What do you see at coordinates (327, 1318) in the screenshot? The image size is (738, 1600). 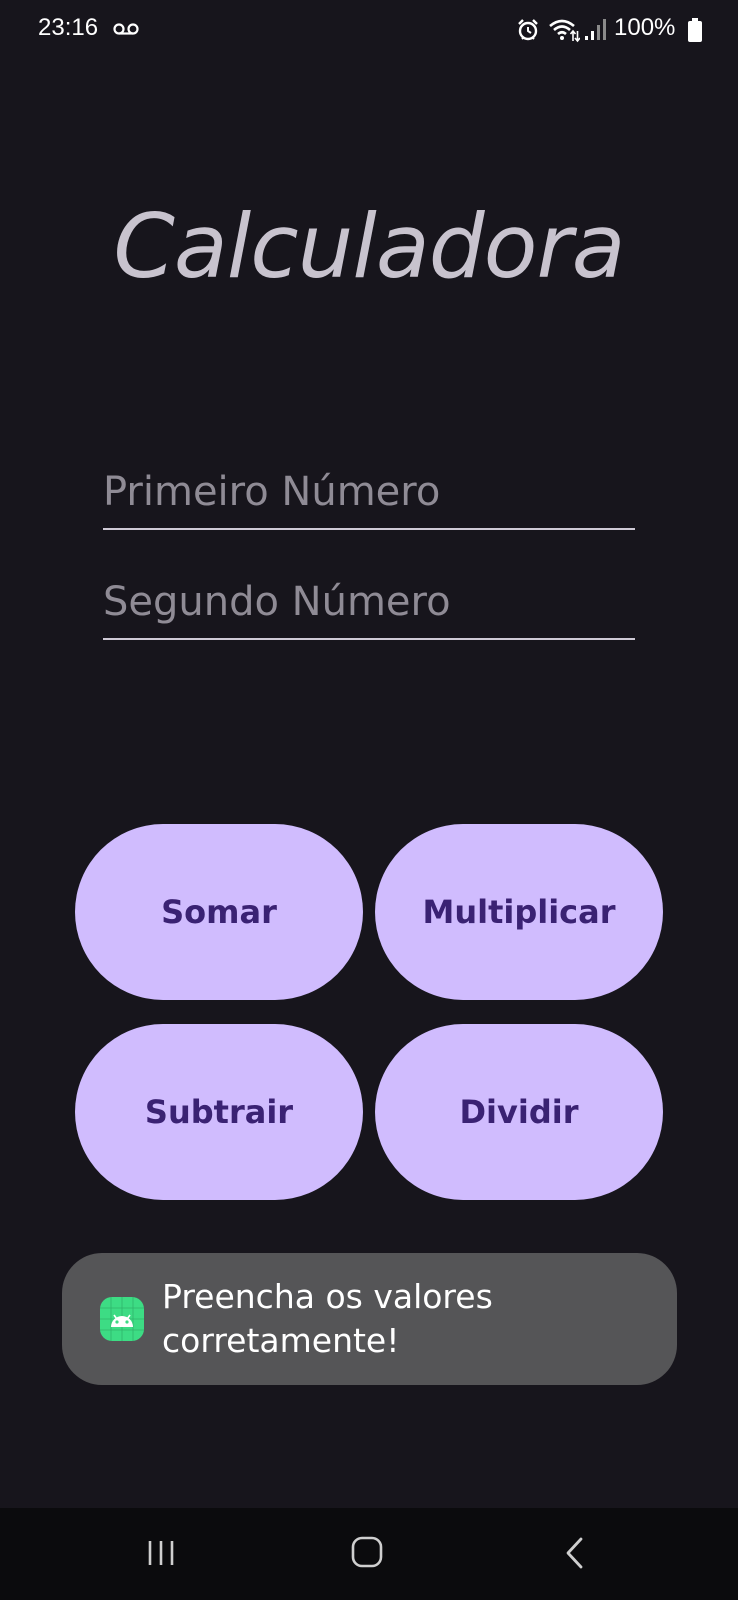 I see `toast-message: Preencha os valores corretamente!` at bounding box center [327, 1318].